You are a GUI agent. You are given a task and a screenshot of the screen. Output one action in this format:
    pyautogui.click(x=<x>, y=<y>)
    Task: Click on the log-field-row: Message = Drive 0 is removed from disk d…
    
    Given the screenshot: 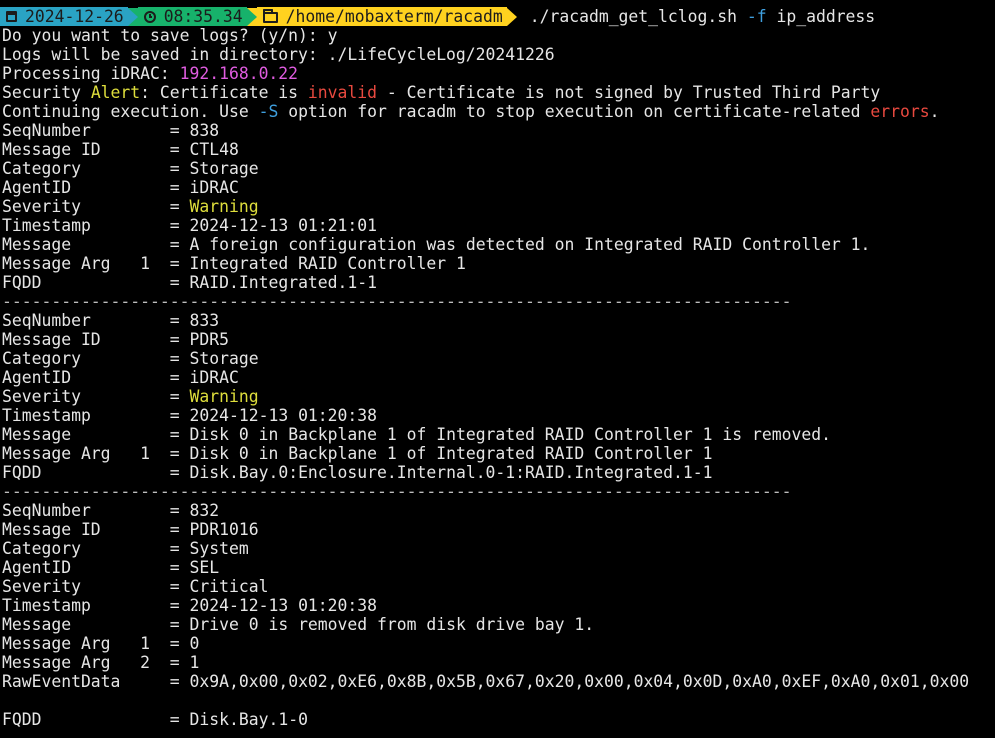 What is the action you would take?
    pyautogui.click(x=298, y=624)
    